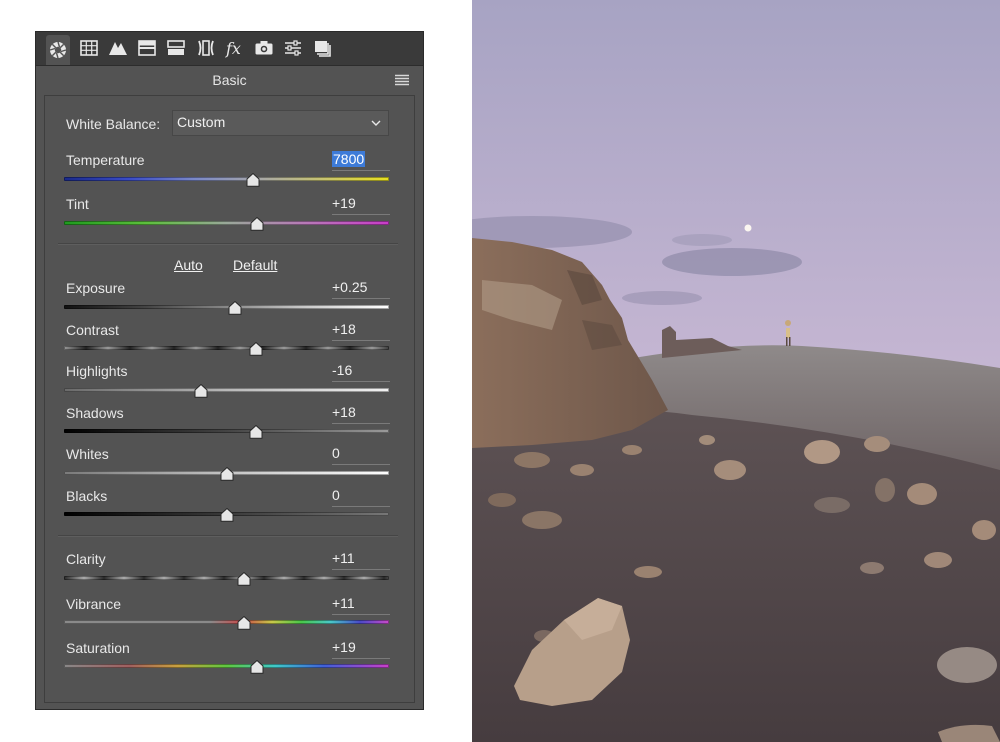  What do you see at coordinates (113, 124) in the screenshot?
I see `white-balance-label: White Balance:` at bounding box center [113, 124].